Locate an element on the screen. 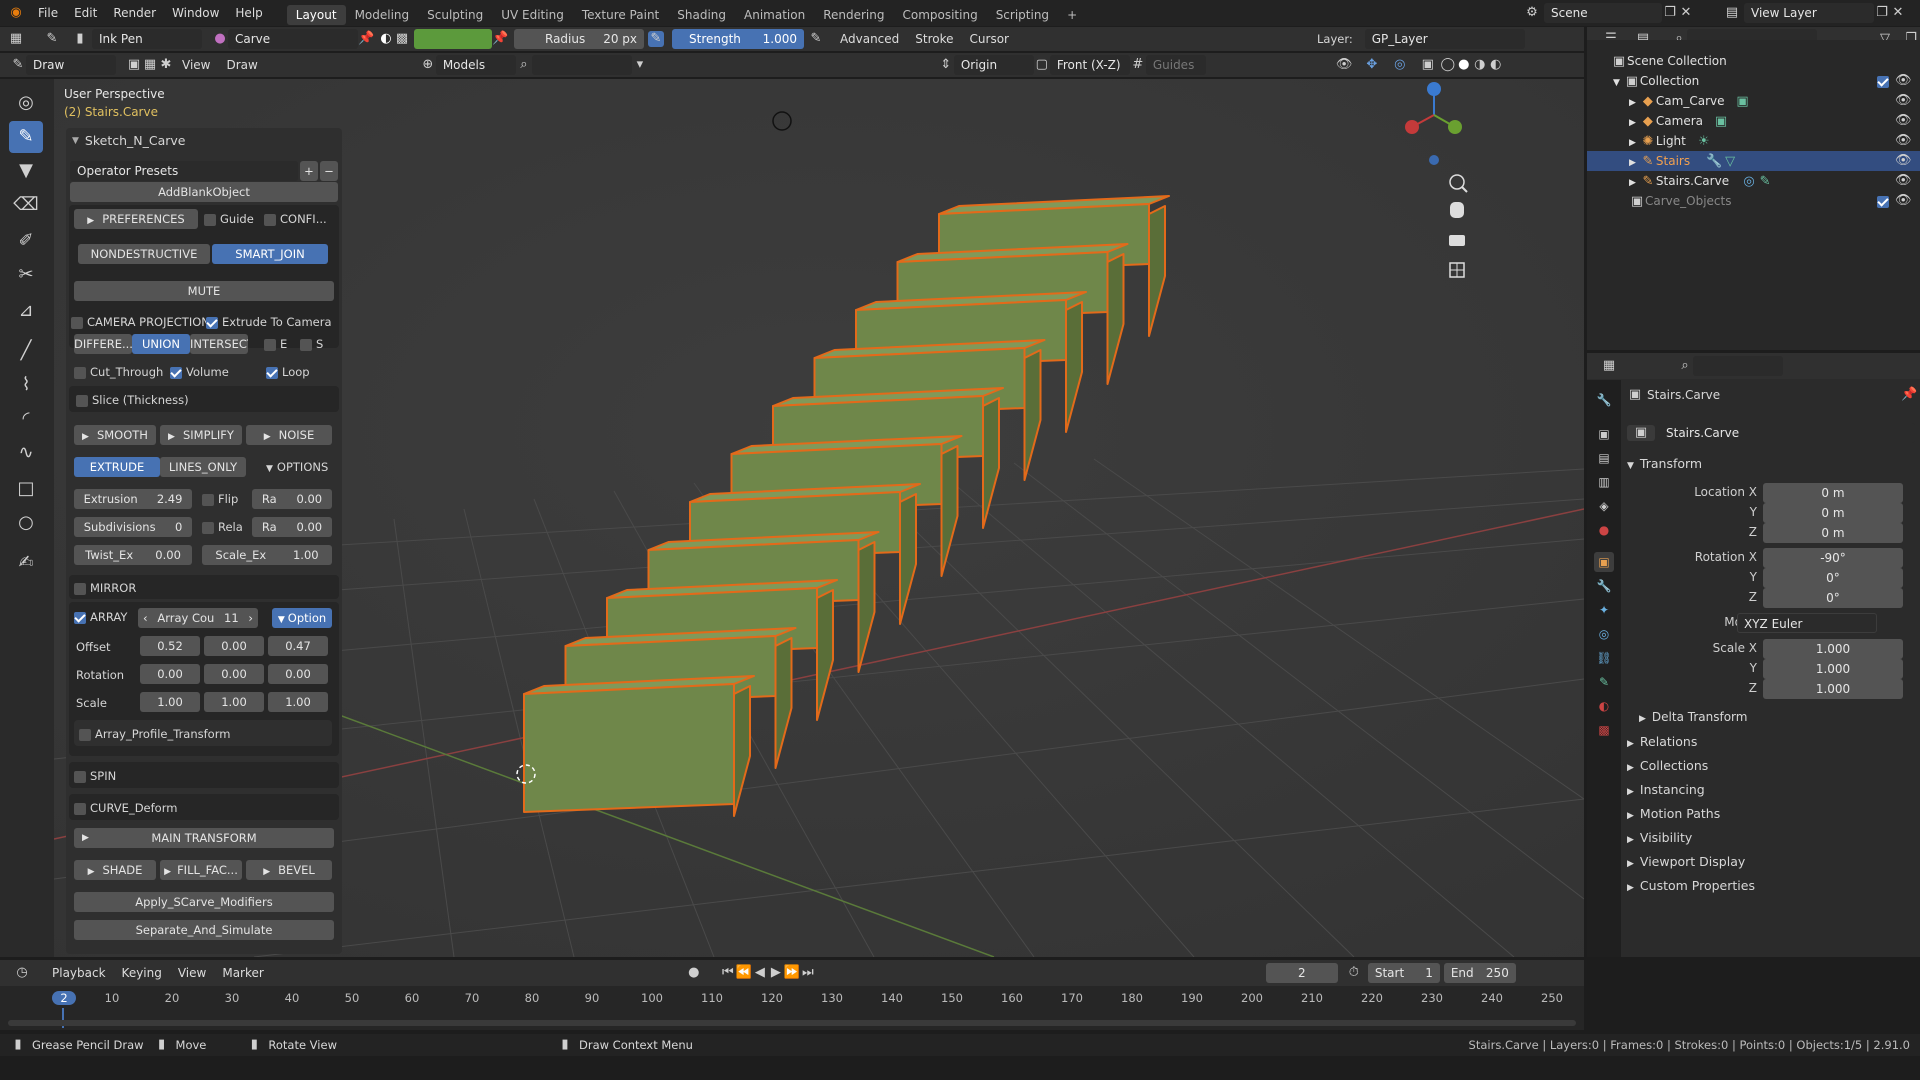 The image size is (1920, 1080). extrusion-field: Extrusion 2.49 is located at coordinates (133, 499).